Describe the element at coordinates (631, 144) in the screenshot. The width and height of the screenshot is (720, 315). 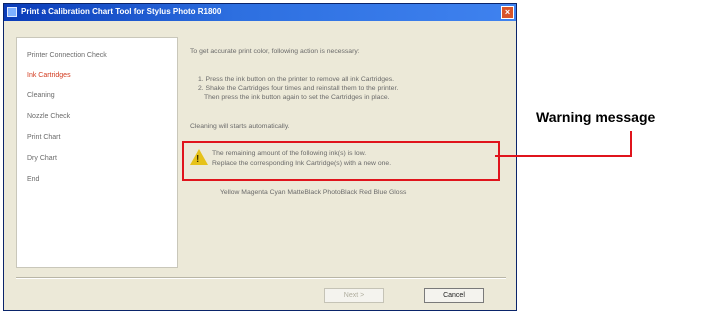
I see `callout-connector-vertical` at that location.